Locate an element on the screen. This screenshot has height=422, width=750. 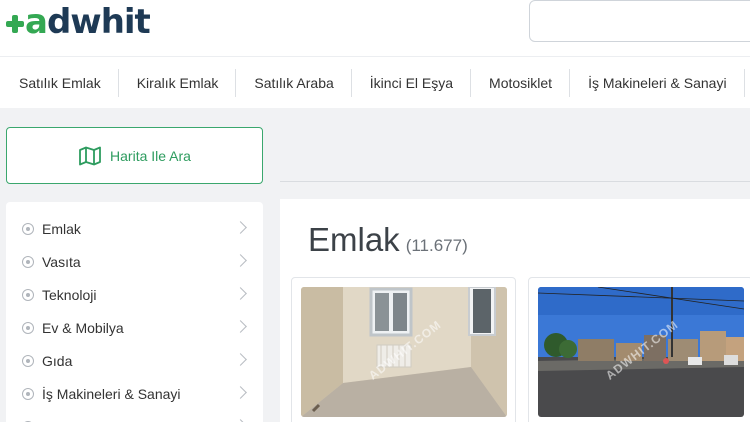
sidebar-item-label: Emlak is located at coordinates (61, 228).